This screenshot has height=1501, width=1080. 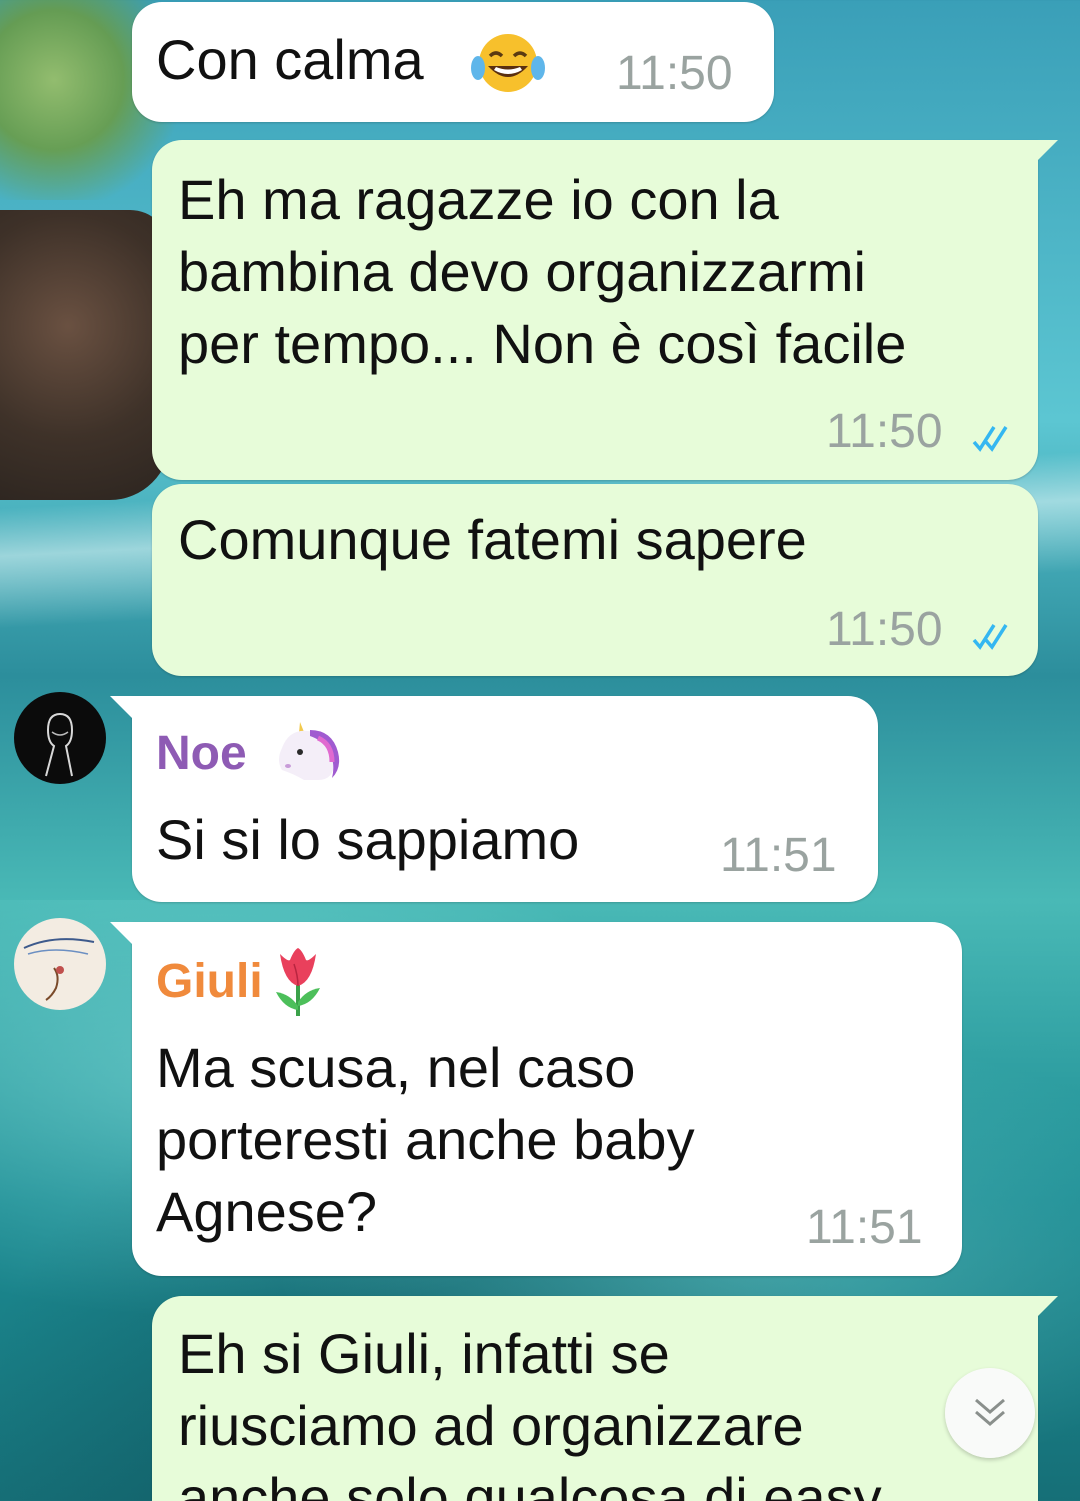 What do you see at coordinates (508, 63) in the screenshot?
I see `face-with-tears-of-joy-icon` at bounding box center [508, 63].